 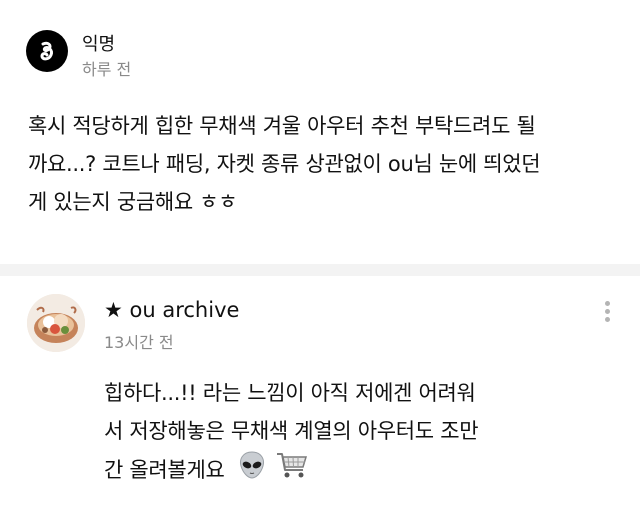 I want to click on more-options-icon, so click(x=607, y=314).